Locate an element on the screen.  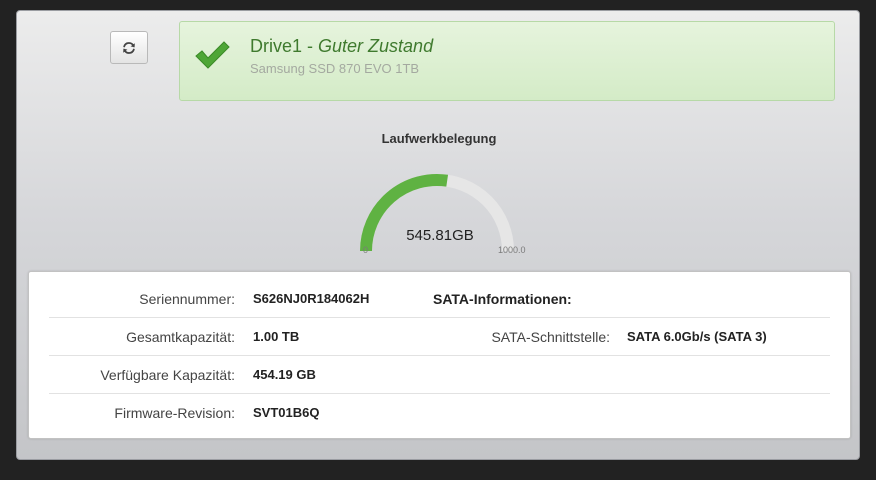
gauge-title: Laufwerkbelegung is located at coordinates (439, 138).